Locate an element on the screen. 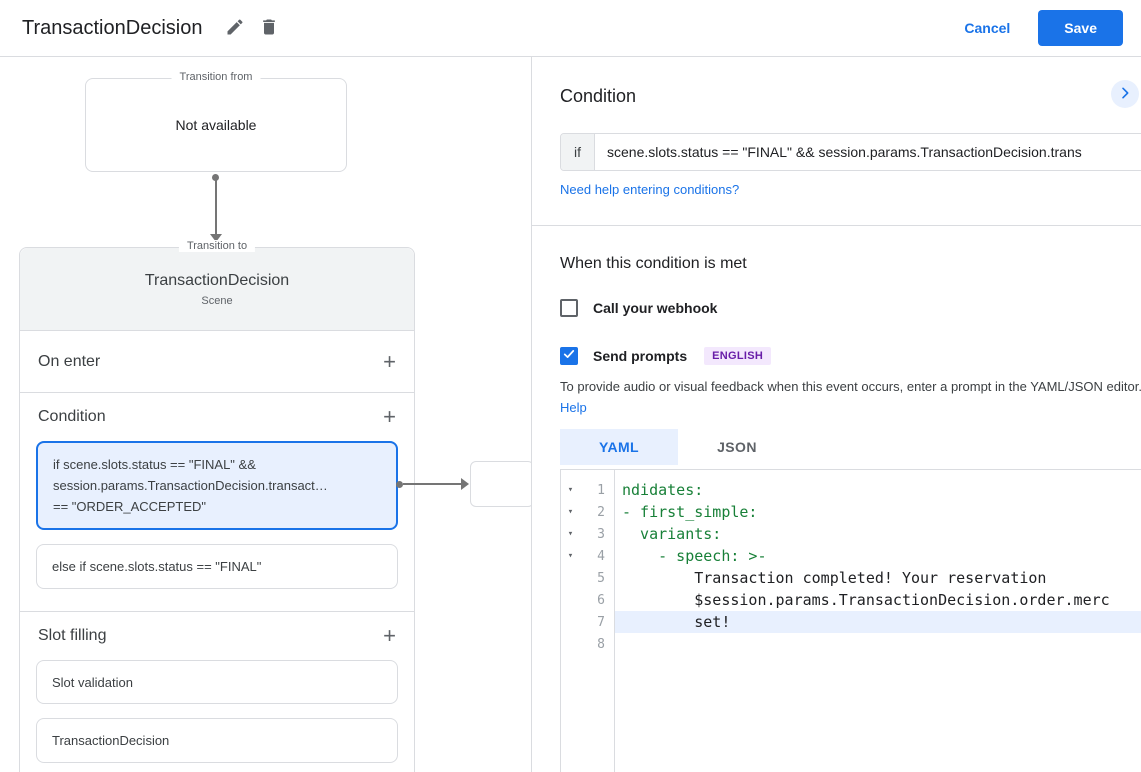  slot-item-validation: Slot validation is located at coordinates (217, 682).